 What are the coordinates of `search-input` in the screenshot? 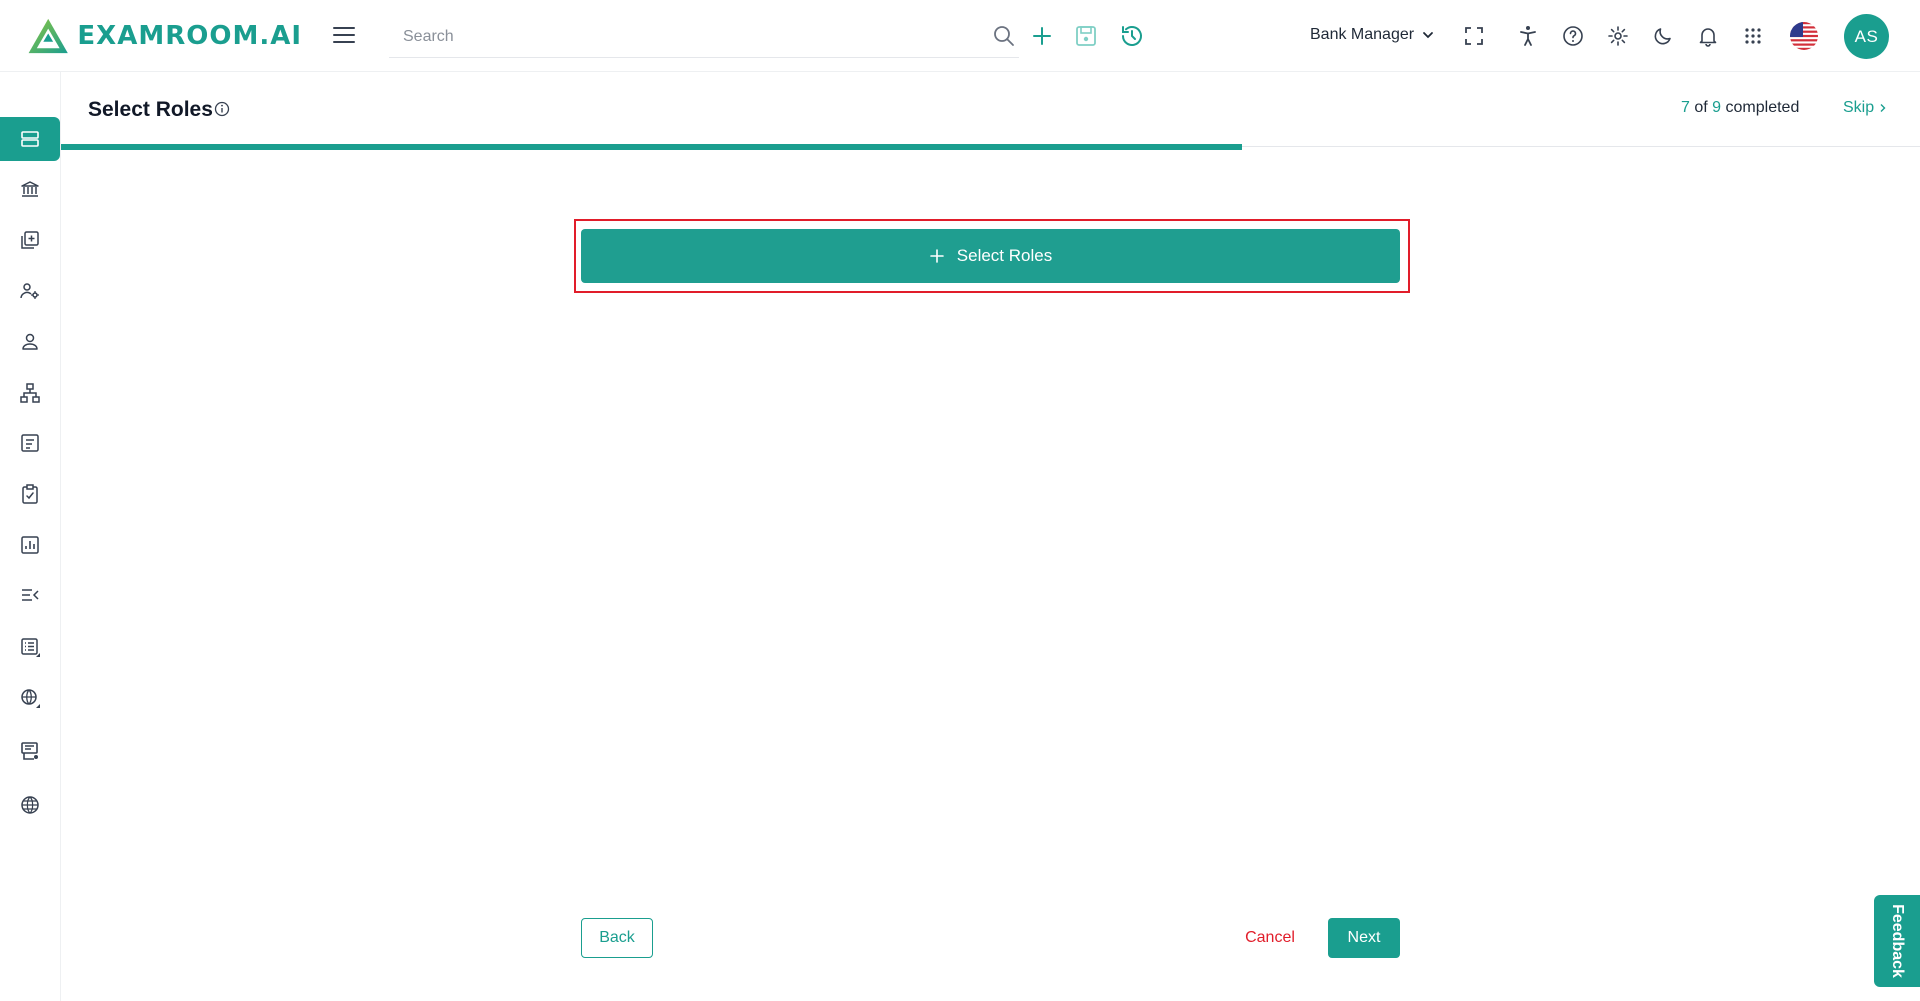 It's located at (683, 37).